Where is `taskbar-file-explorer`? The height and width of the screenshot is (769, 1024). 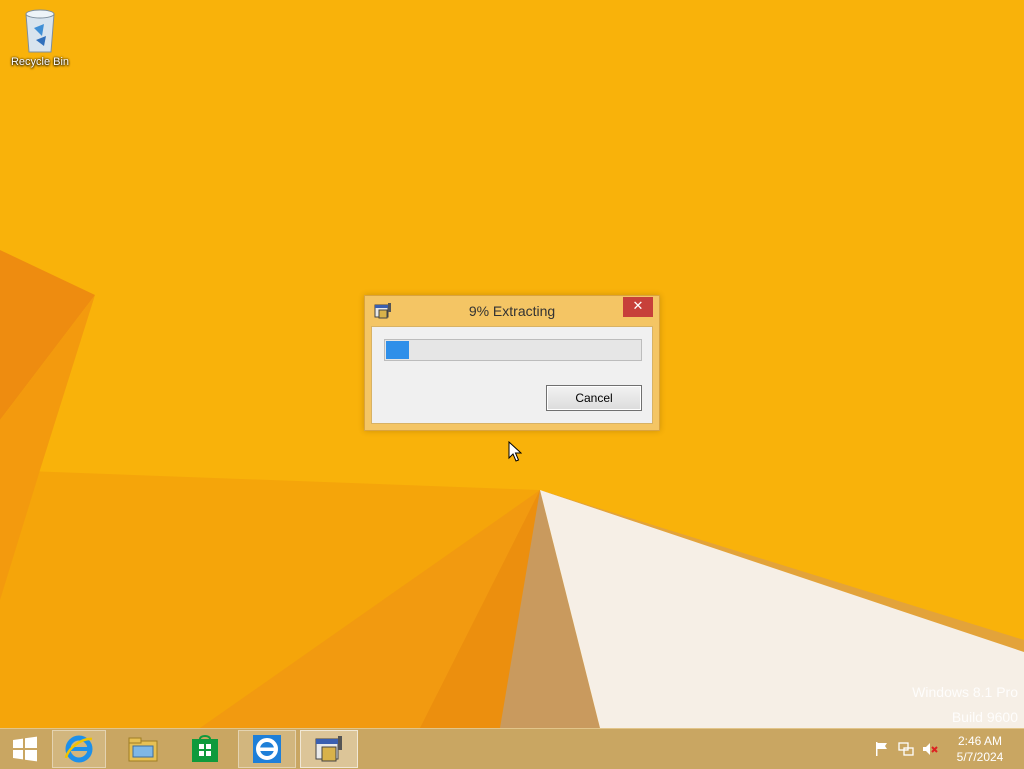
taskbar-file-explorer is located at coordinates (143, 749).